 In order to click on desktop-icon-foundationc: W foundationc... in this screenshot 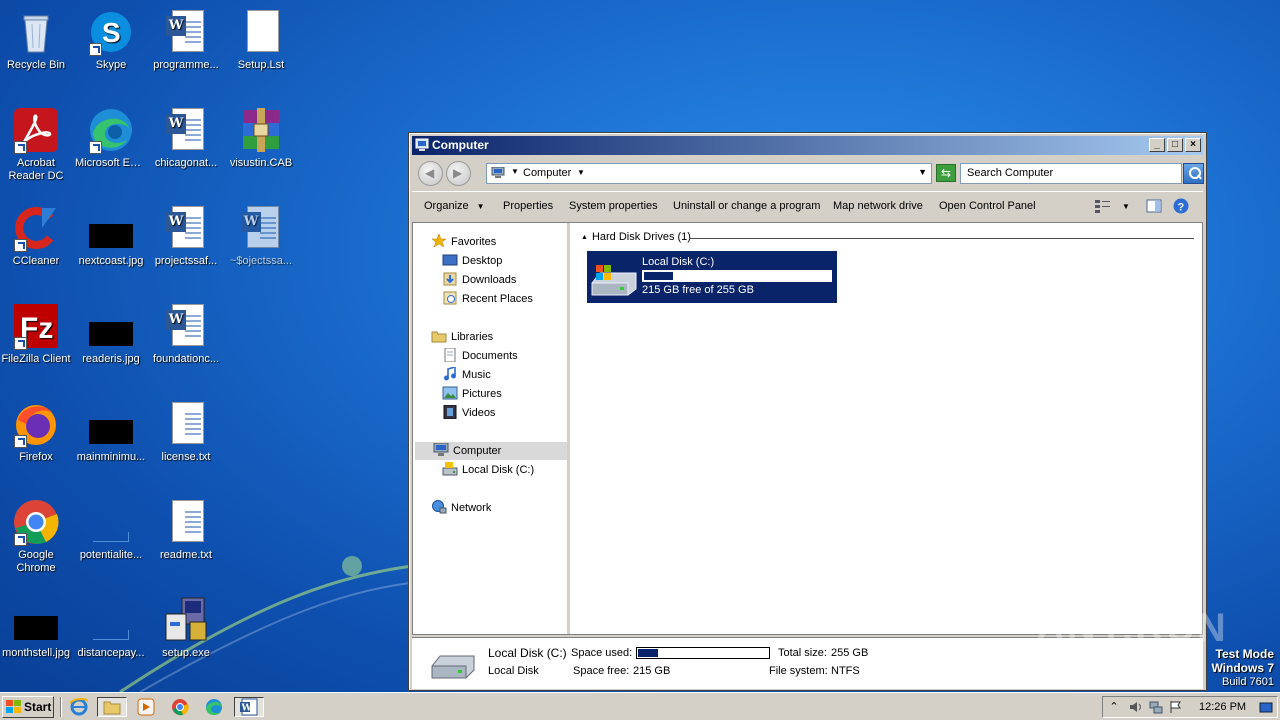, I will do `click(186, 334)`.